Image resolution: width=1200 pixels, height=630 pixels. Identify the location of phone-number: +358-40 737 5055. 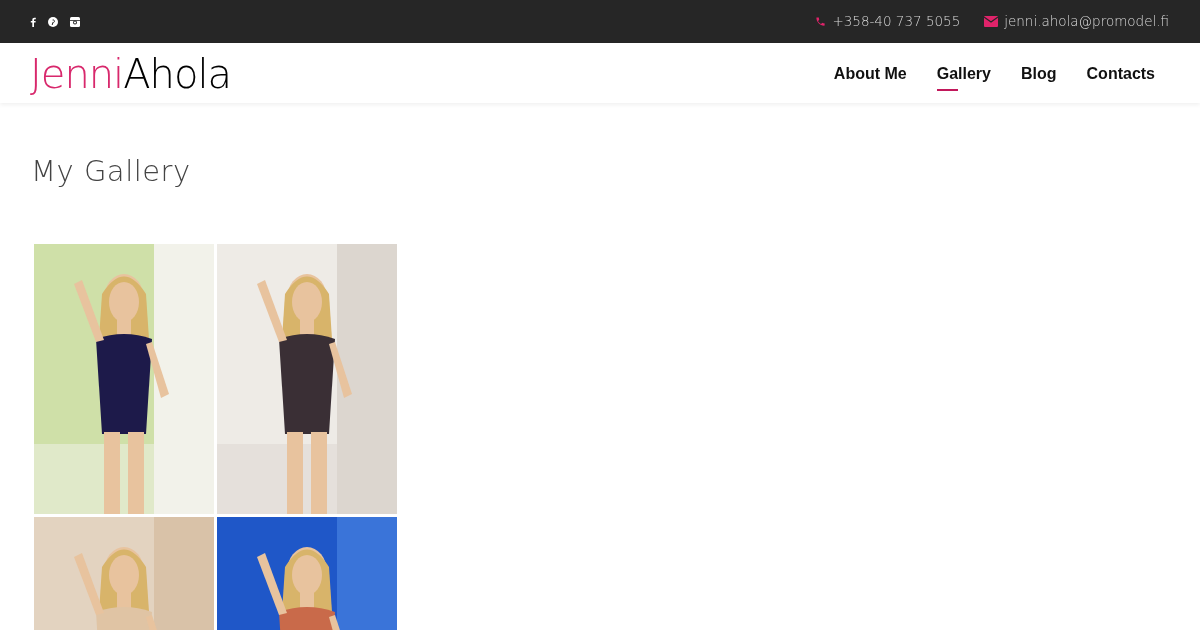
(896, 21).